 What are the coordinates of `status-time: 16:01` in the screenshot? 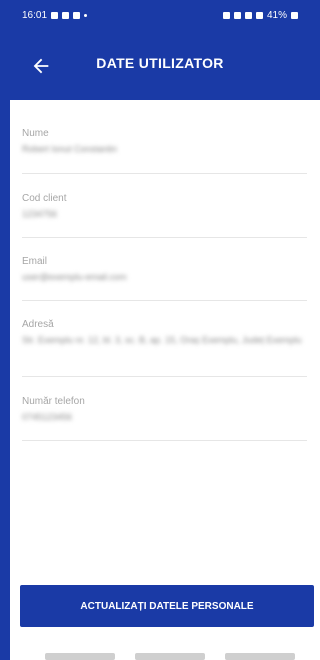 It's located at (35, 15).